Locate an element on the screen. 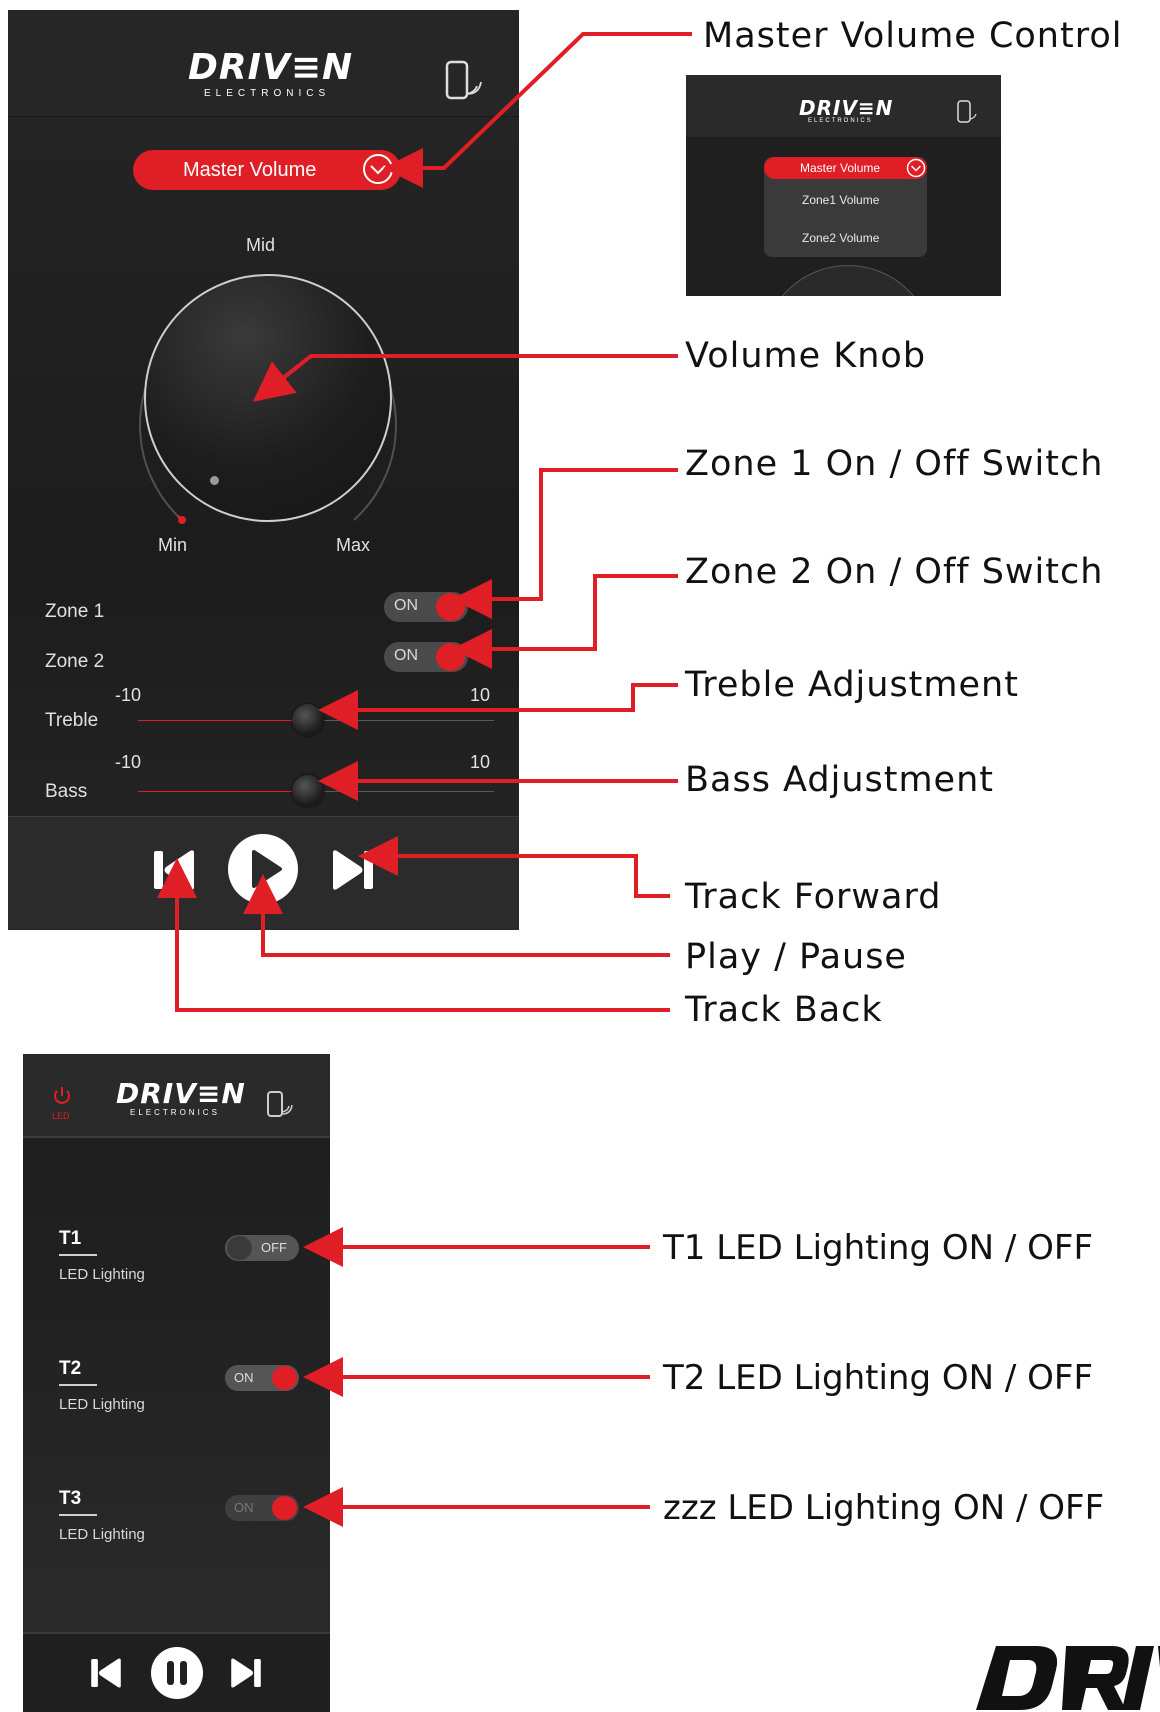  annotation-treble: Treble Adjustment is located at coordinates (852, 685).